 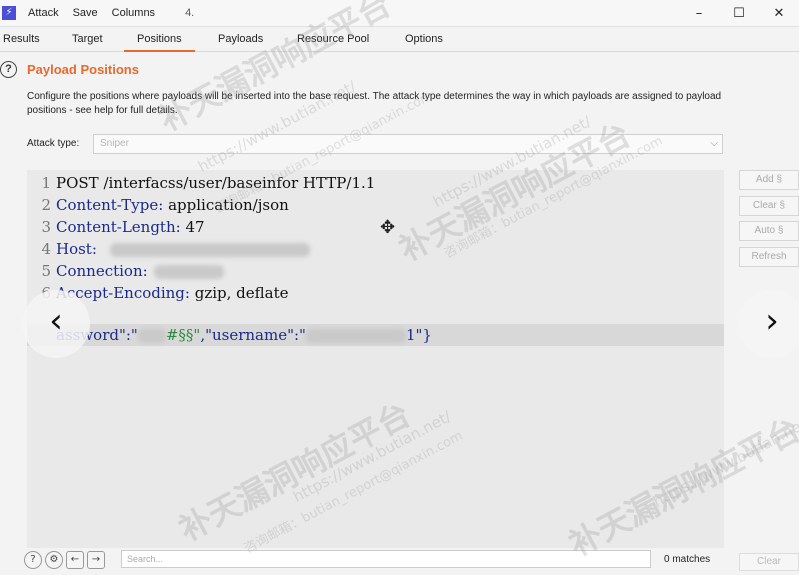 What do you see at coordinates (424, 39) in the screenshot?
I see `tab-options: Options` at bounding box center [424, 39].